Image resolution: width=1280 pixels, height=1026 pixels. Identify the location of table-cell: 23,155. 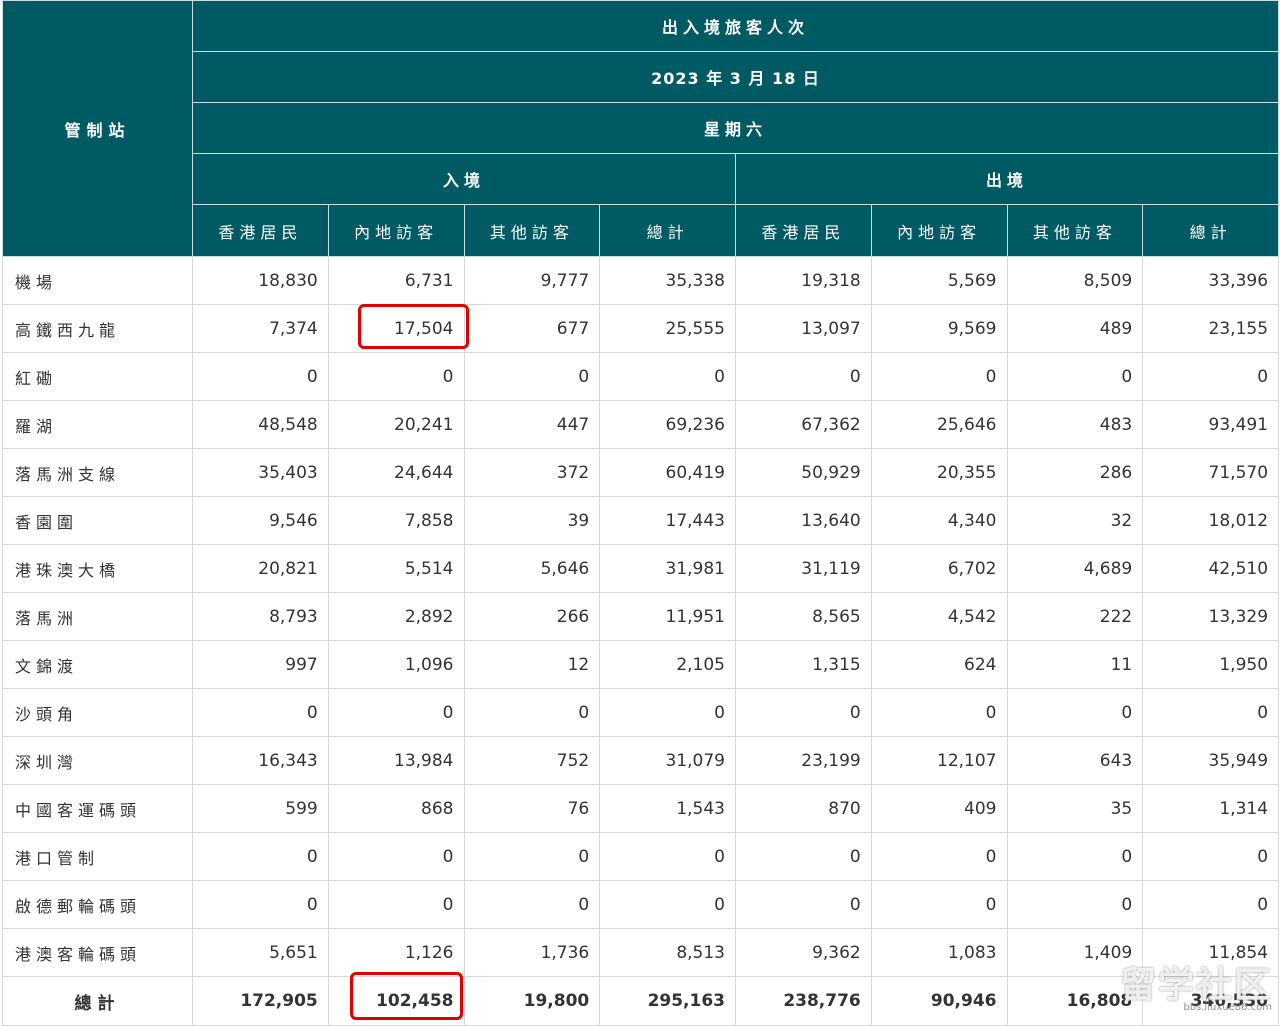
(1211, 328).